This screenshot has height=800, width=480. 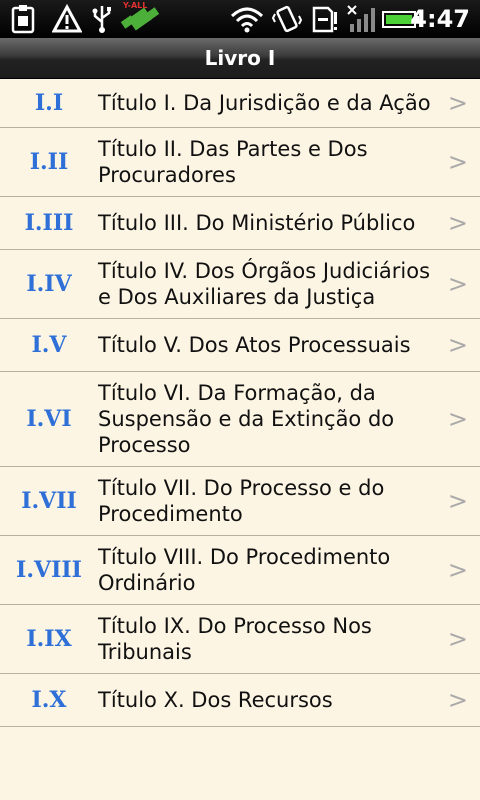 I want to click on list-item-1: I.I Título I. Da Jurisdição e da Ação >, so click(x=240, y=103).